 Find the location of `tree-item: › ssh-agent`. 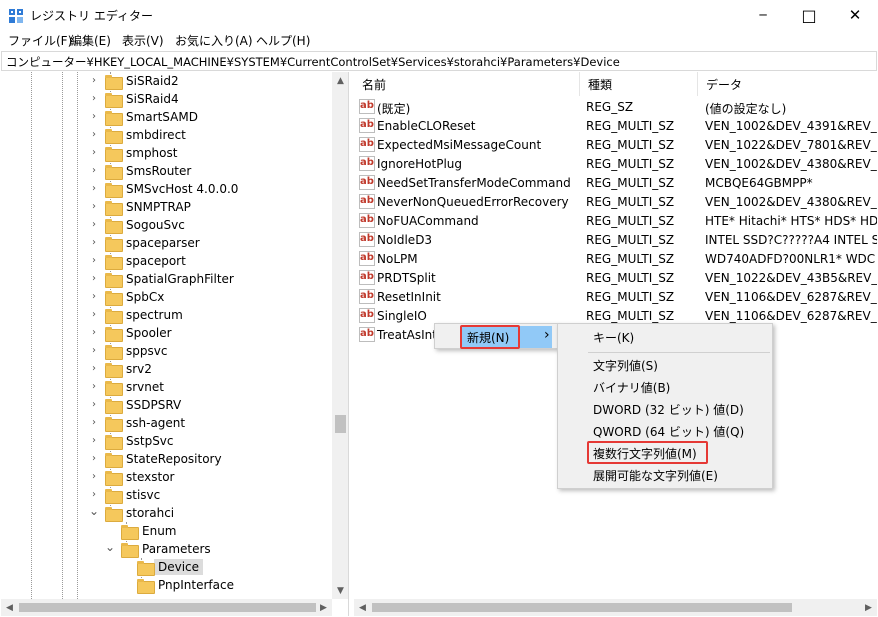

tree-item: › ssh-agent is located at coordinates (137, 423).